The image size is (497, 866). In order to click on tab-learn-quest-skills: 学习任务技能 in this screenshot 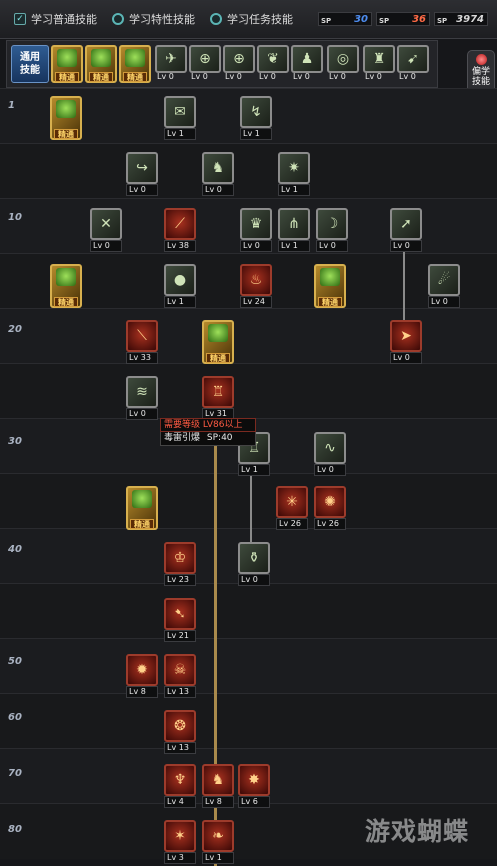, I will do `click(251, 19)`.